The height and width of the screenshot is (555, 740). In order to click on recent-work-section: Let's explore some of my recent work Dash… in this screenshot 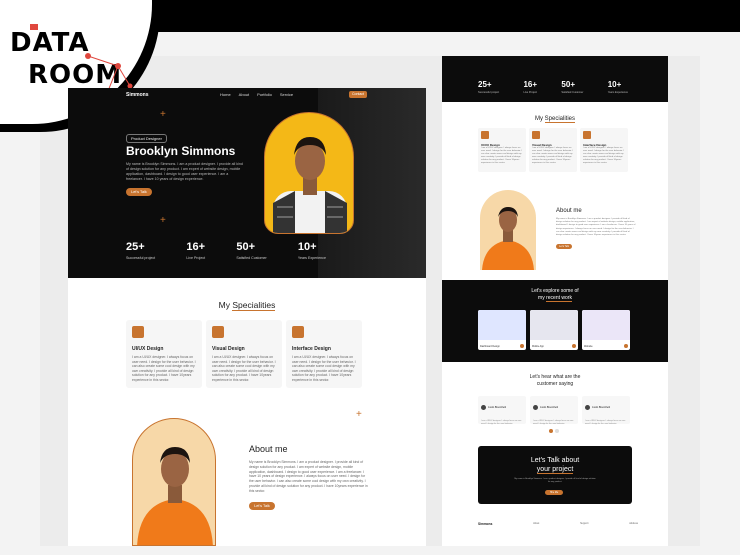, I will do `click(555, 321)`.